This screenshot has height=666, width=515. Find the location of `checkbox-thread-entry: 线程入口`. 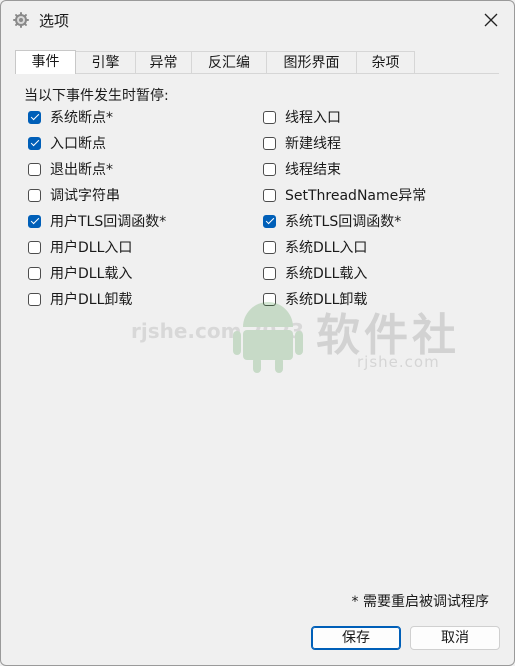

checkbox-thread-entry: 线程入口 is located at coordinates (302, 117).